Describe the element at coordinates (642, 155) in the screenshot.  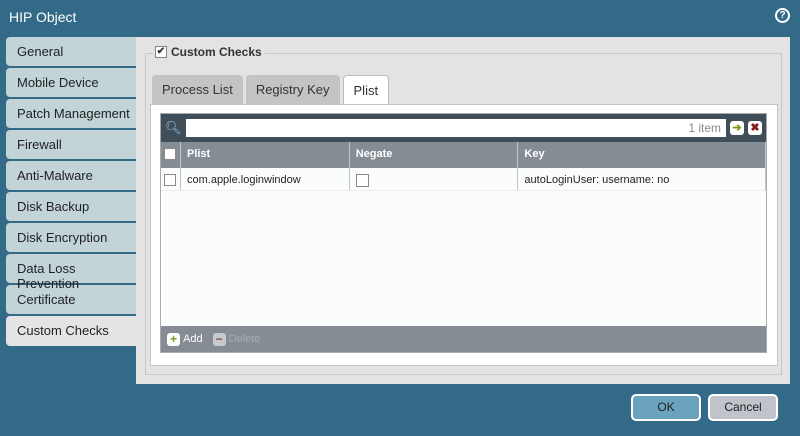
I see `column-header-key: Key` at that location.